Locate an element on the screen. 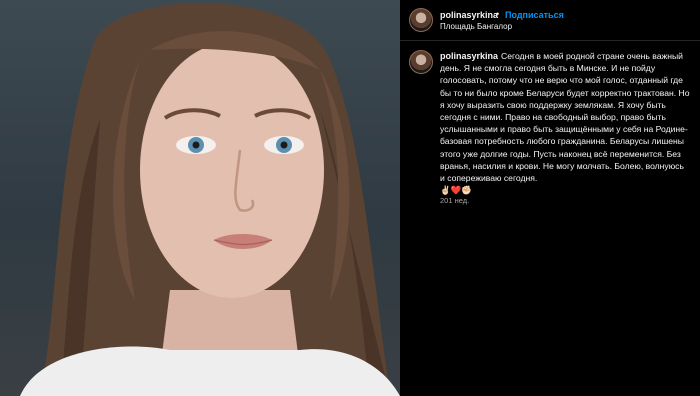 This screenshot has height=396, width=700. post-timestamp: 201 нед. is located at coordinates (454, 200).